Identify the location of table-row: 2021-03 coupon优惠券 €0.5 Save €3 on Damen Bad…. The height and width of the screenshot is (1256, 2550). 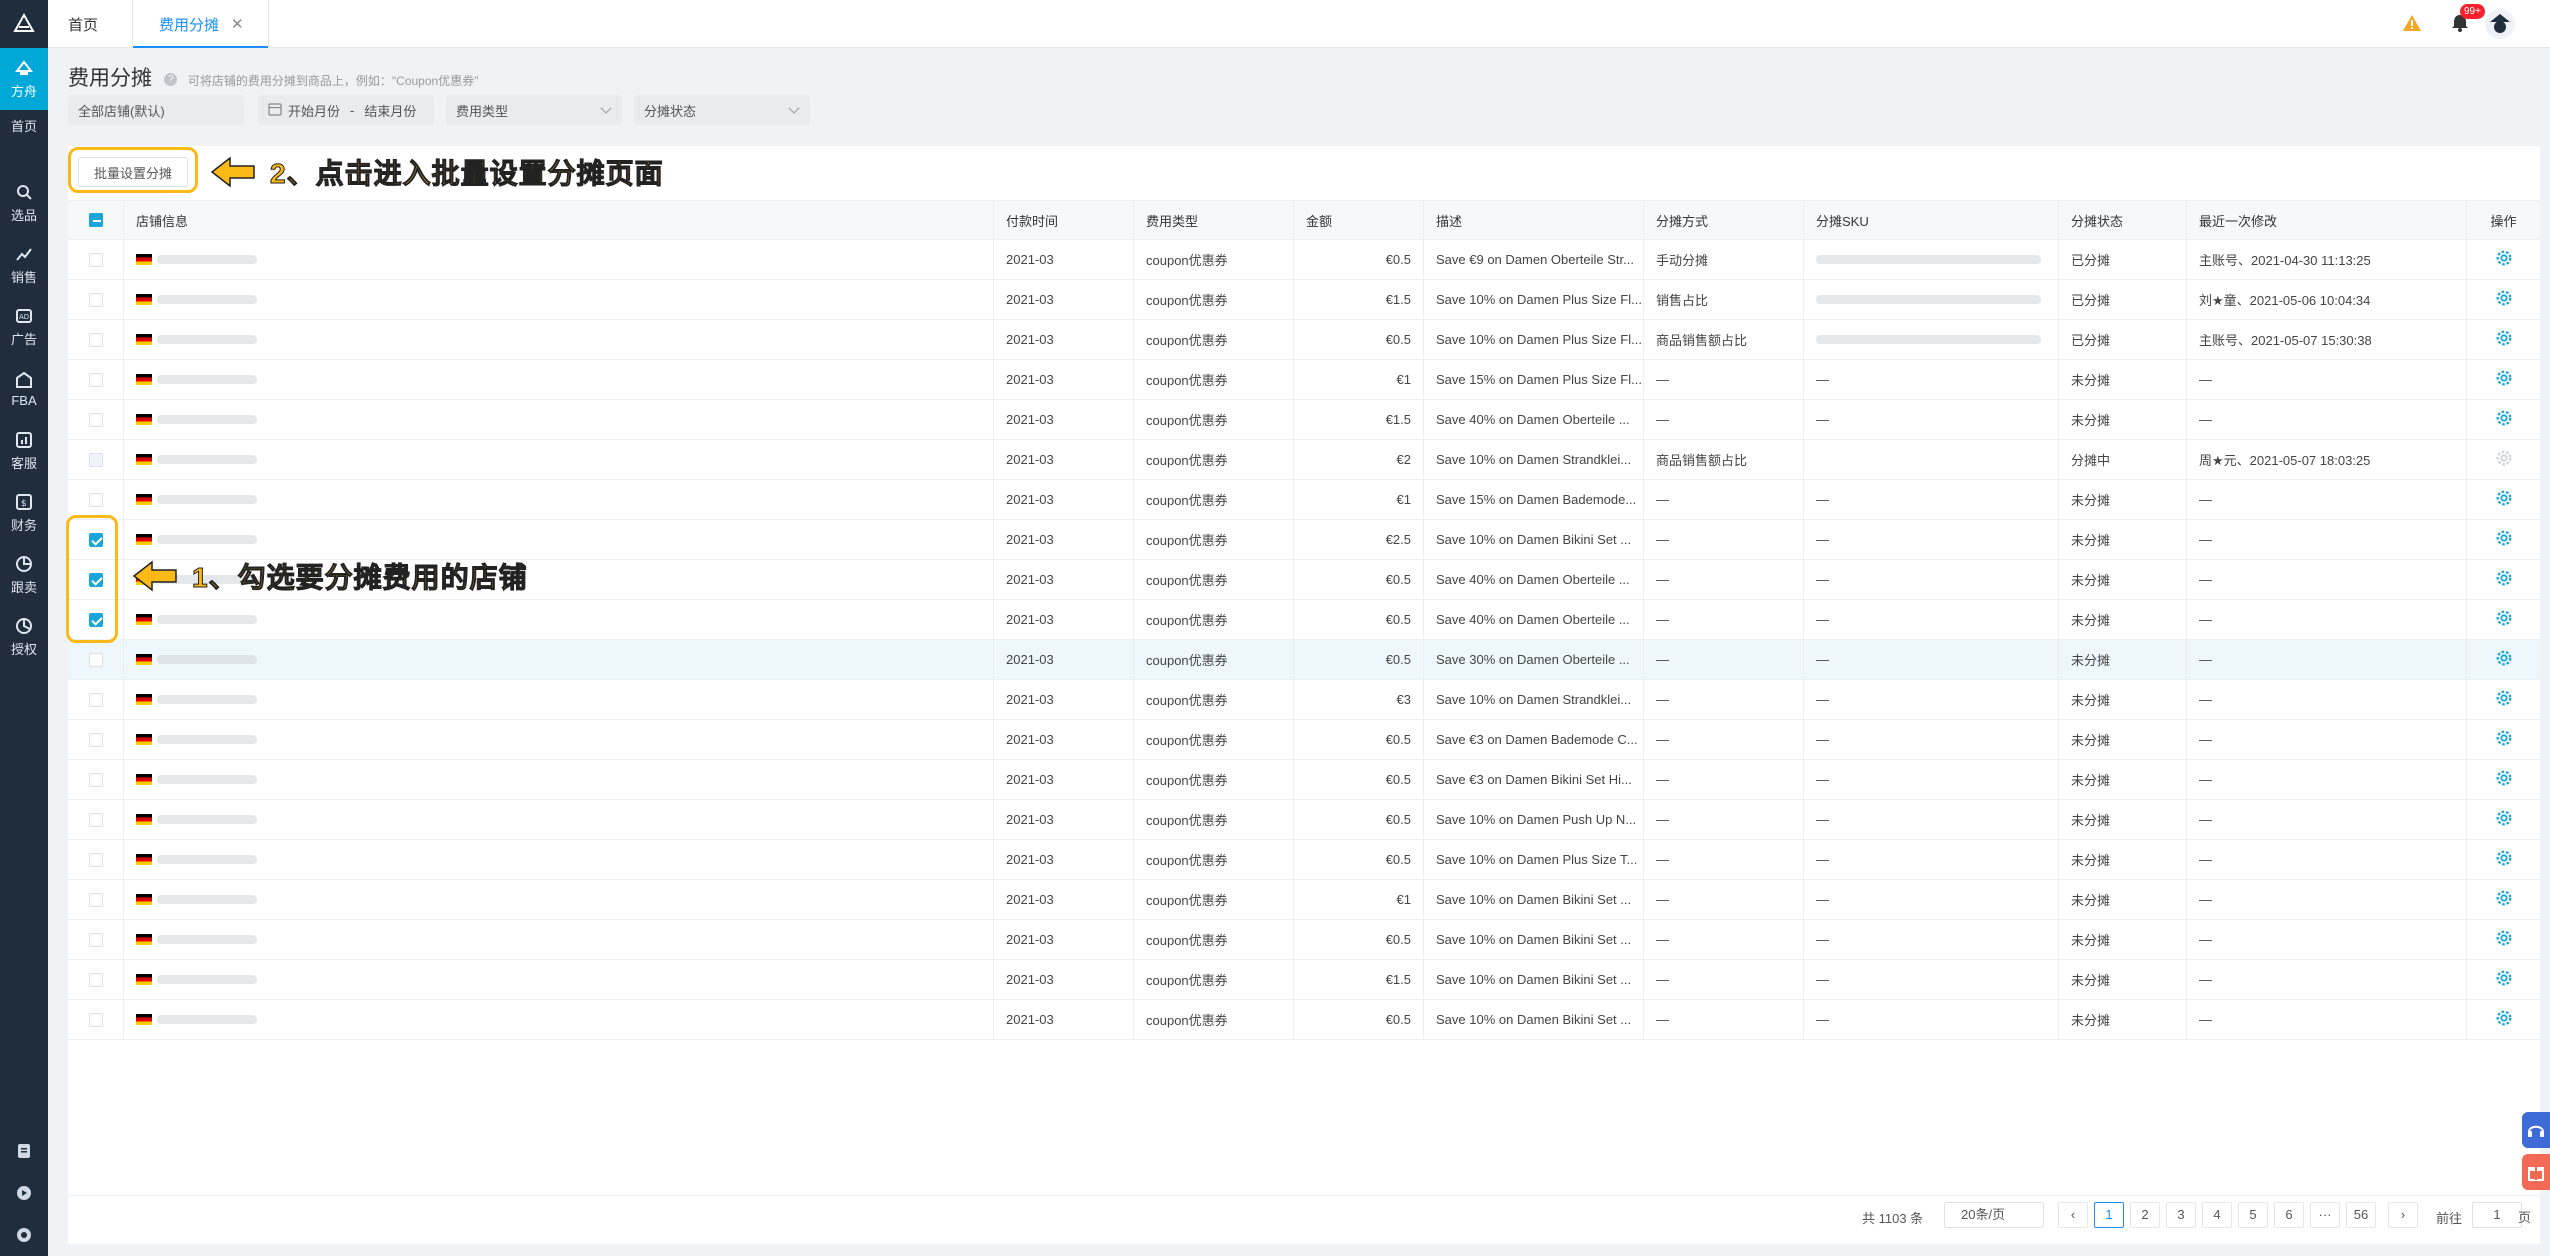
(1304, 740).